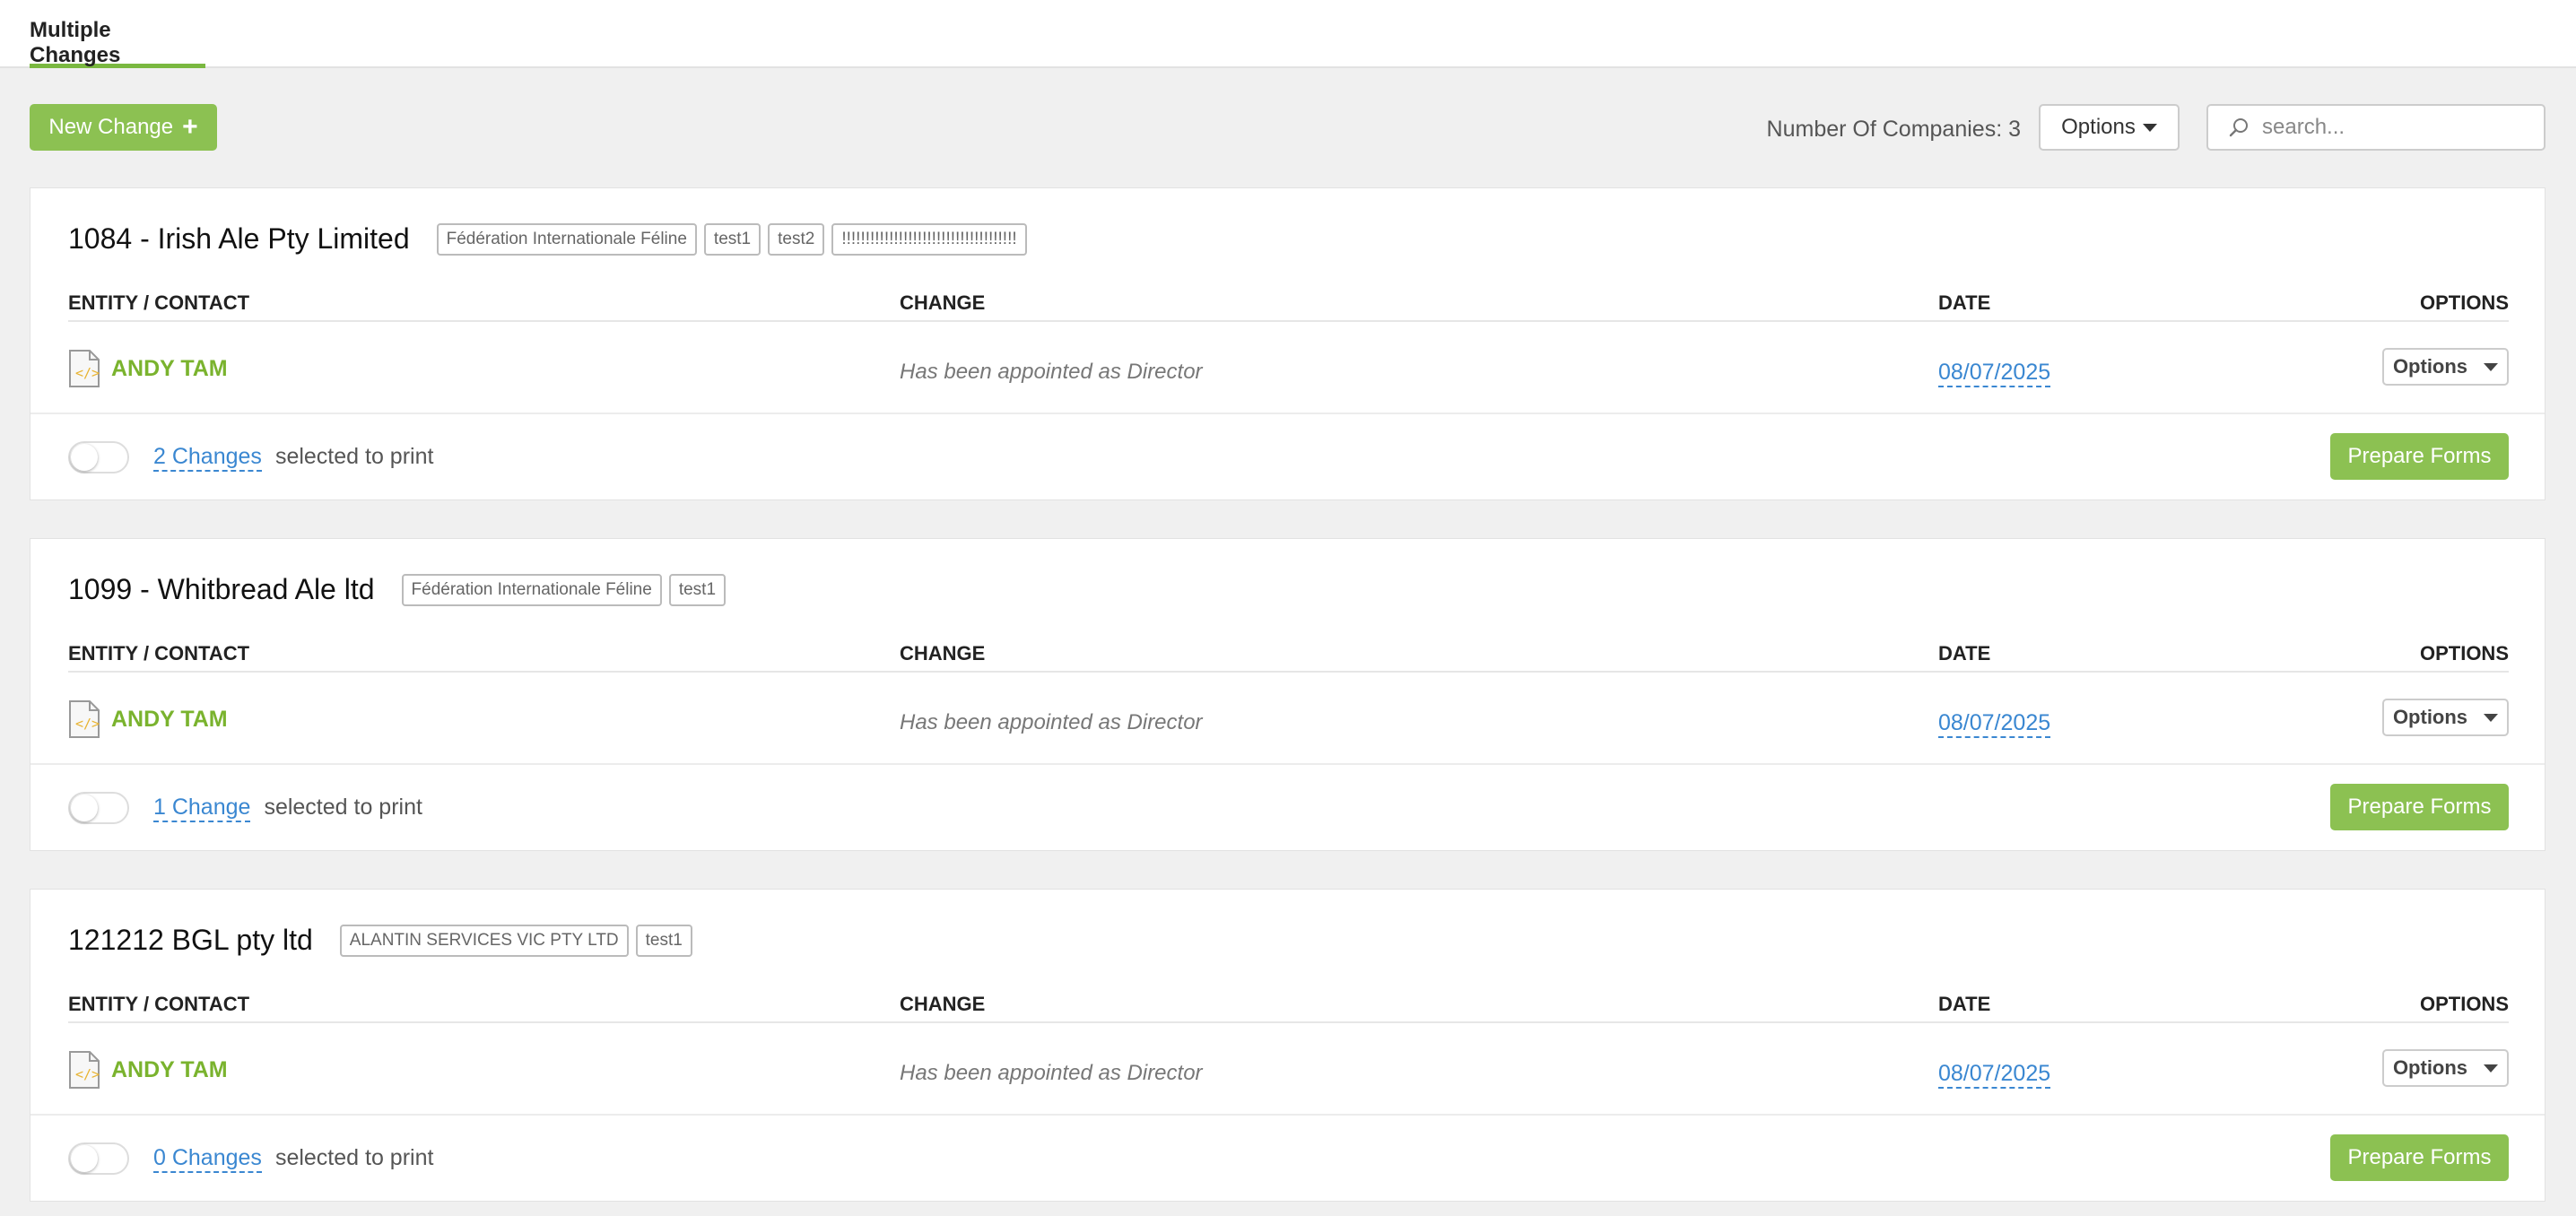 The height and width of the screenshot is (1216, 2576). What do you see at coordinates (1893, 129) in the screenshot?
I see `number-of-companies: Number Of Companies: 3` at bounding box center [1893, 129].